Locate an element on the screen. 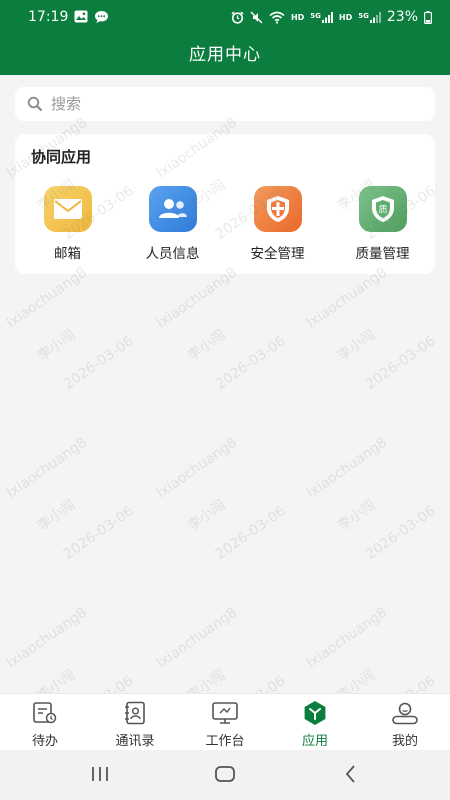 The image size is (450, 800). status-left-icons is located at coordinates (91, 17).